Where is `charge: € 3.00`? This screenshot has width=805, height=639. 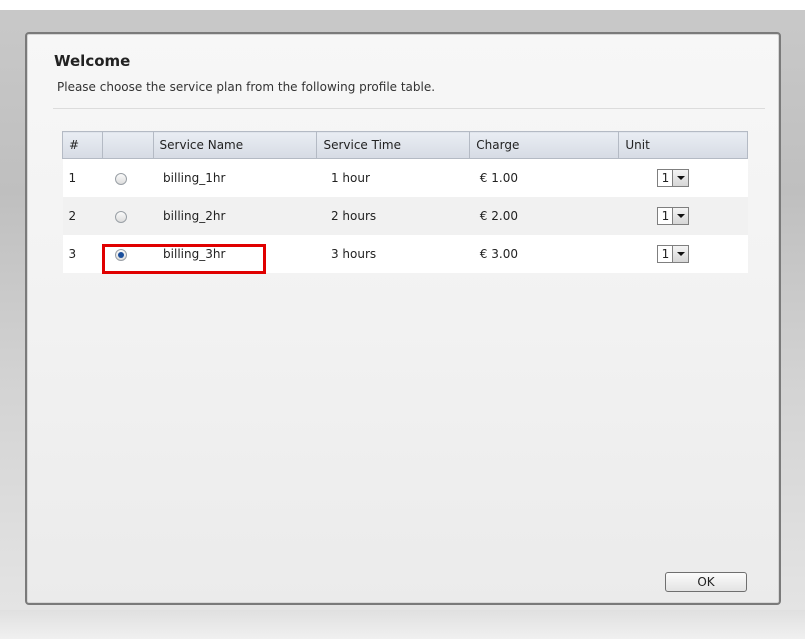
charge: € 3.00 is located at coordinates (544, 254).